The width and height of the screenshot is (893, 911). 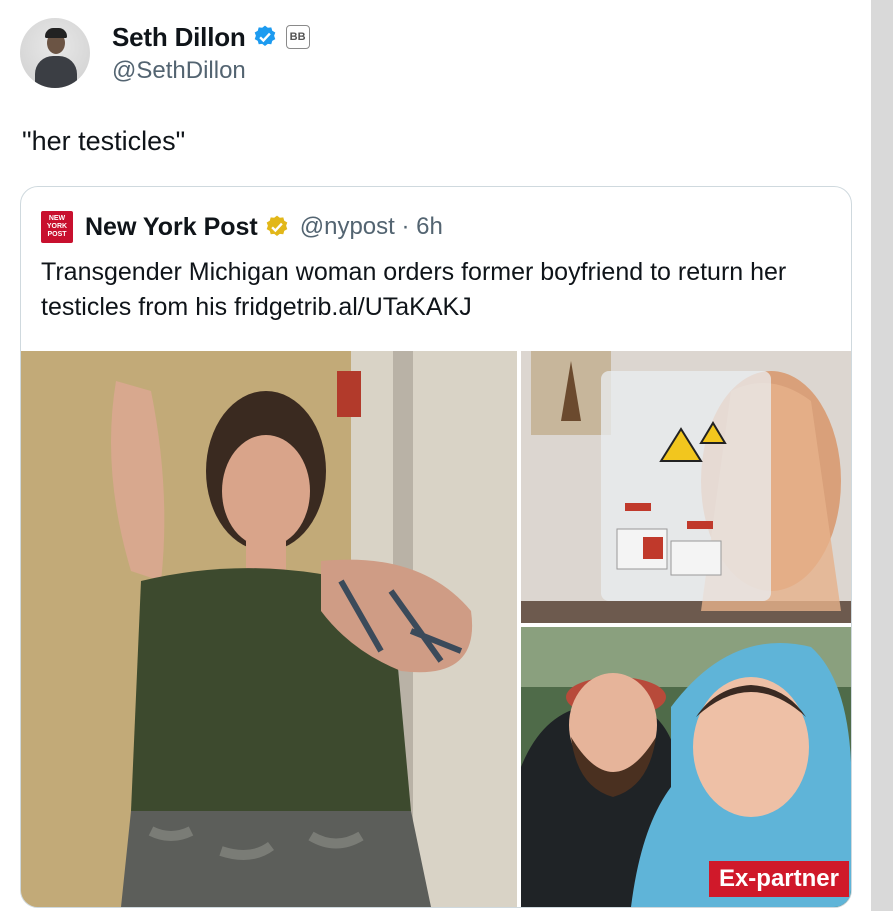 What do you see at coordinates (264, 35) in the screenshot?
I see `verified-badge-icon` at bounding box center [264, 35].